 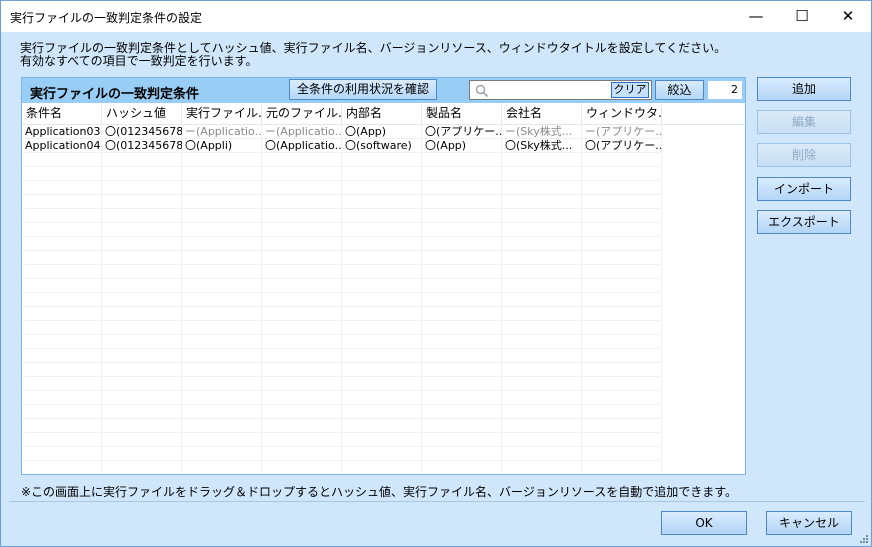 What do you see at coordinates (63, 145) in the screenshot?
I see `cell-condition-name: Application04` at bounding box center [63, 145].